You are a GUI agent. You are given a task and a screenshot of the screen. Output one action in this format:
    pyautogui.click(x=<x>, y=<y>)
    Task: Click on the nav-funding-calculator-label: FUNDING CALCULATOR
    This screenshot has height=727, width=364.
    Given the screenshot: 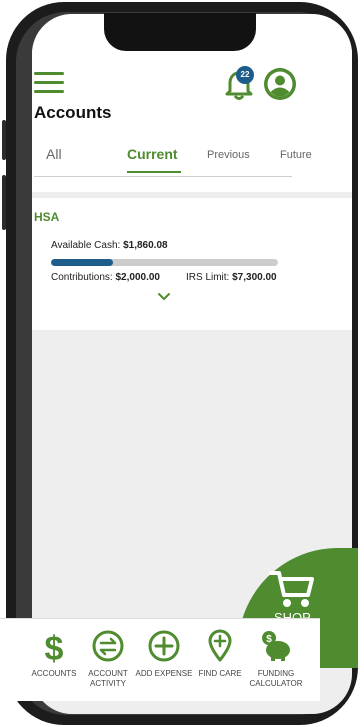 What is the action you would take?
    pyautogui.click(x=276, y=678)
    